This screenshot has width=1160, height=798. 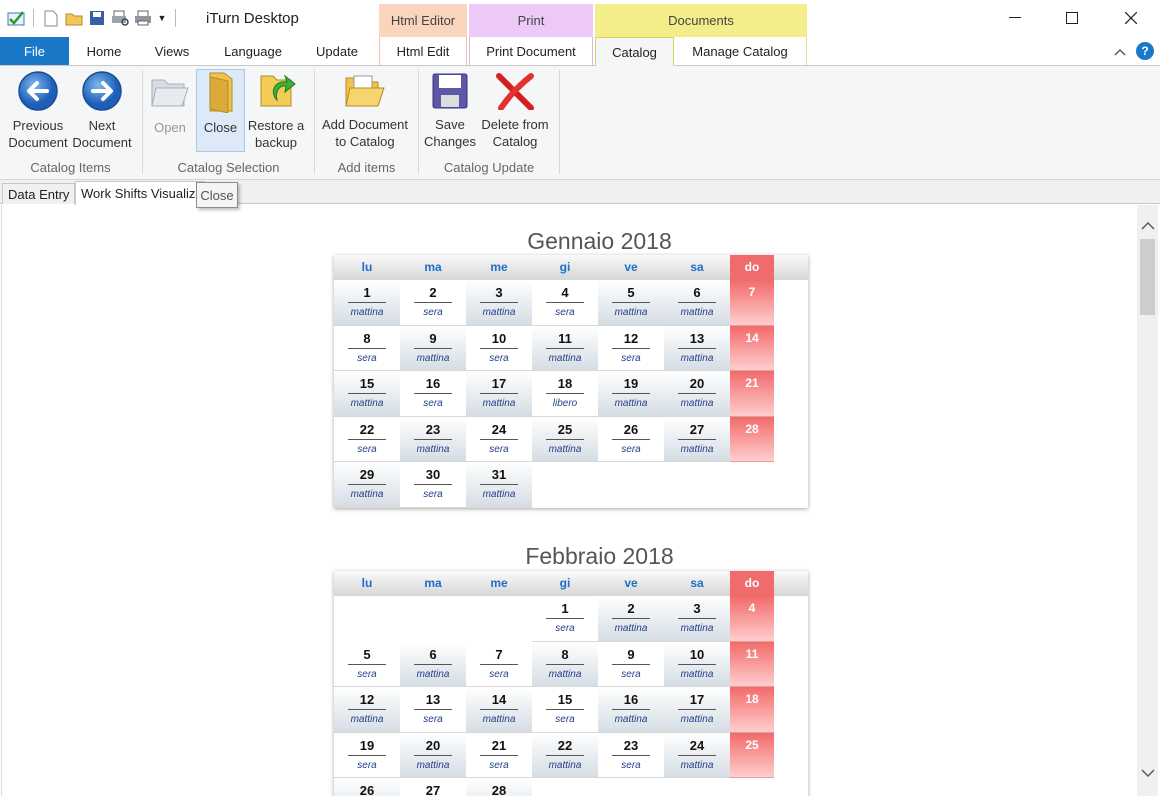 What do you see at coordinates (102, 110) in the screenshot?
I see `next-document-button: Next Document` at bounding box center [102, 110].